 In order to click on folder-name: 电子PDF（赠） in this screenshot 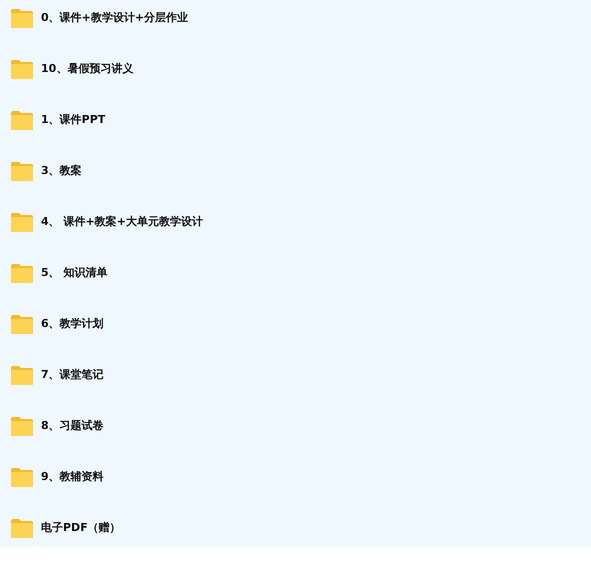, I will do `click(81, 528)`.